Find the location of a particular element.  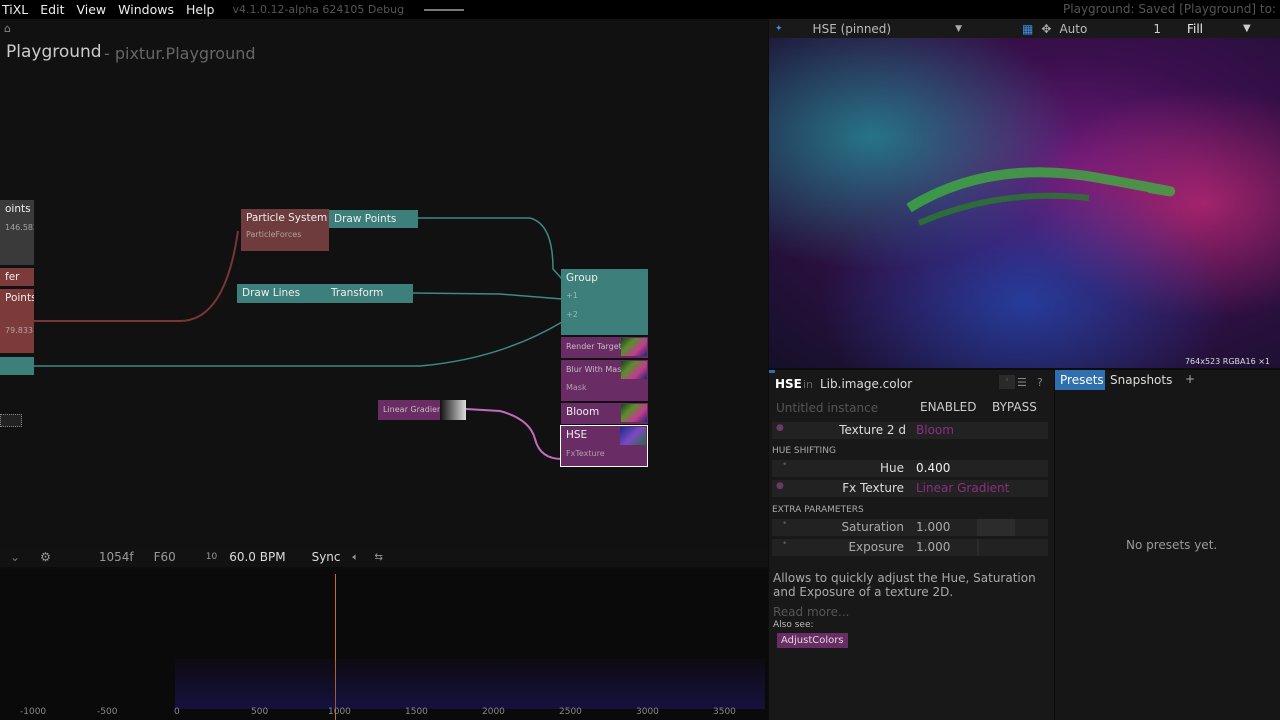

connection-lines is located at coordinates (298, 338).